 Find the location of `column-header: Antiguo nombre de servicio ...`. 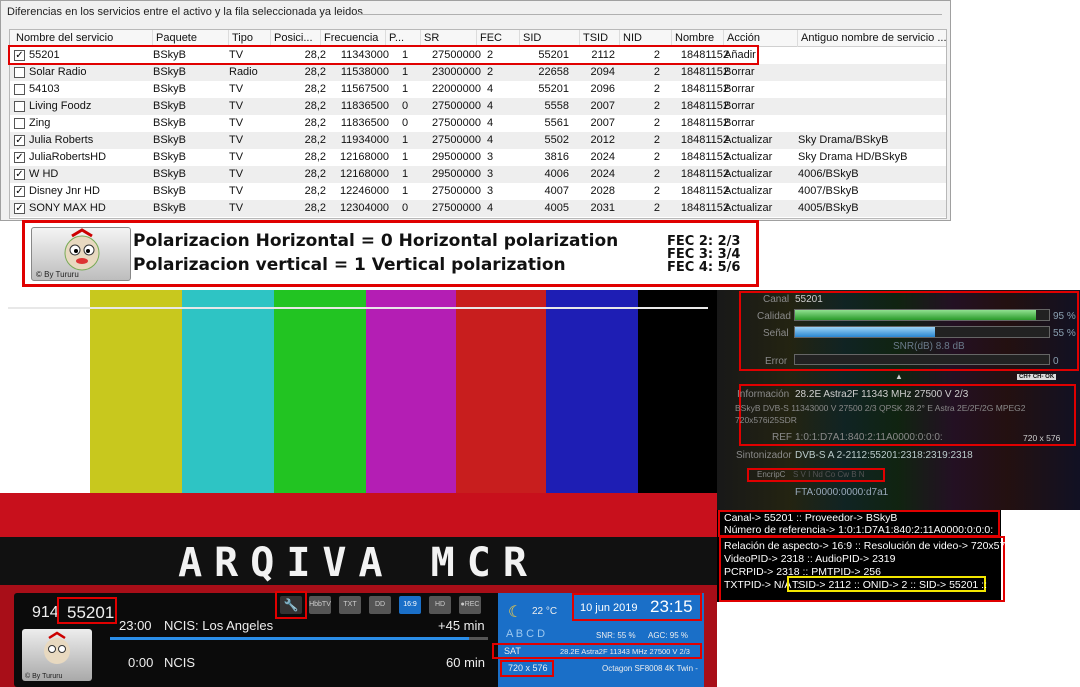

column-header: Antiguo nombre de servicio ... is located at coordinates (872, 38).